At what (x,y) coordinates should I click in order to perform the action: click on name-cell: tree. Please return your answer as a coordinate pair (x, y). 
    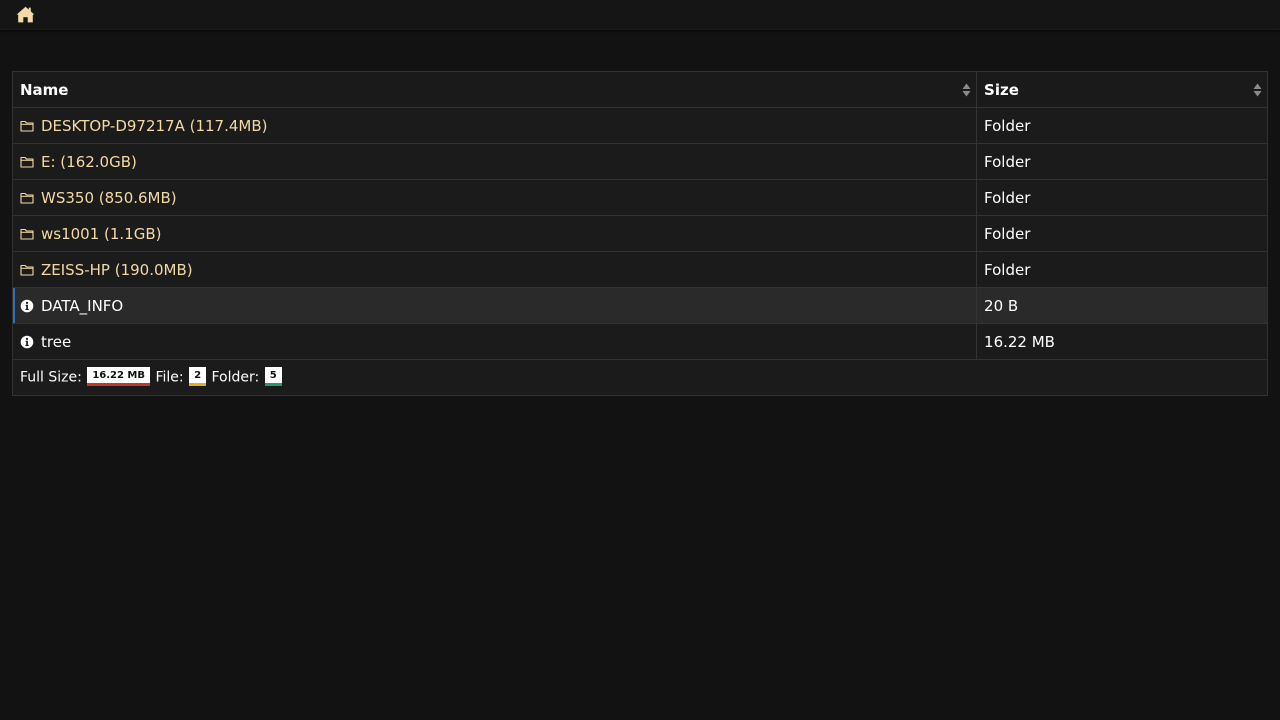
    Looking at the image, I should click on (494, 341).